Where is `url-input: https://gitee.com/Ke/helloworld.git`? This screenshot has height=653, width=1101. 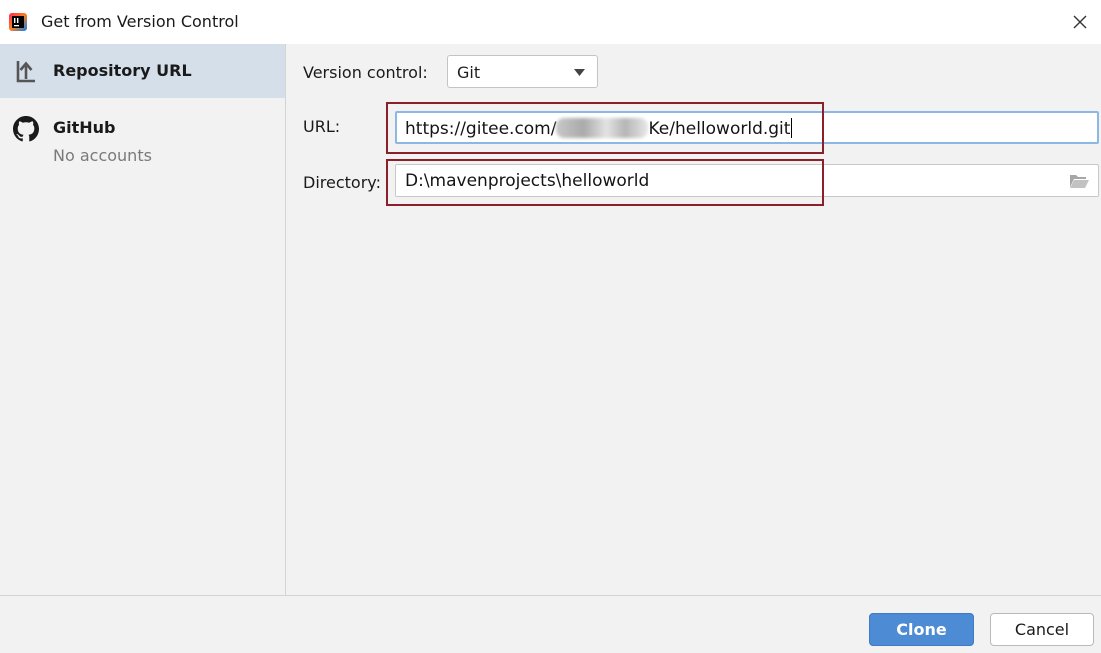 url-input: https://gitee.com/Ke/helloworld.git is located at coordinates (747, 127).